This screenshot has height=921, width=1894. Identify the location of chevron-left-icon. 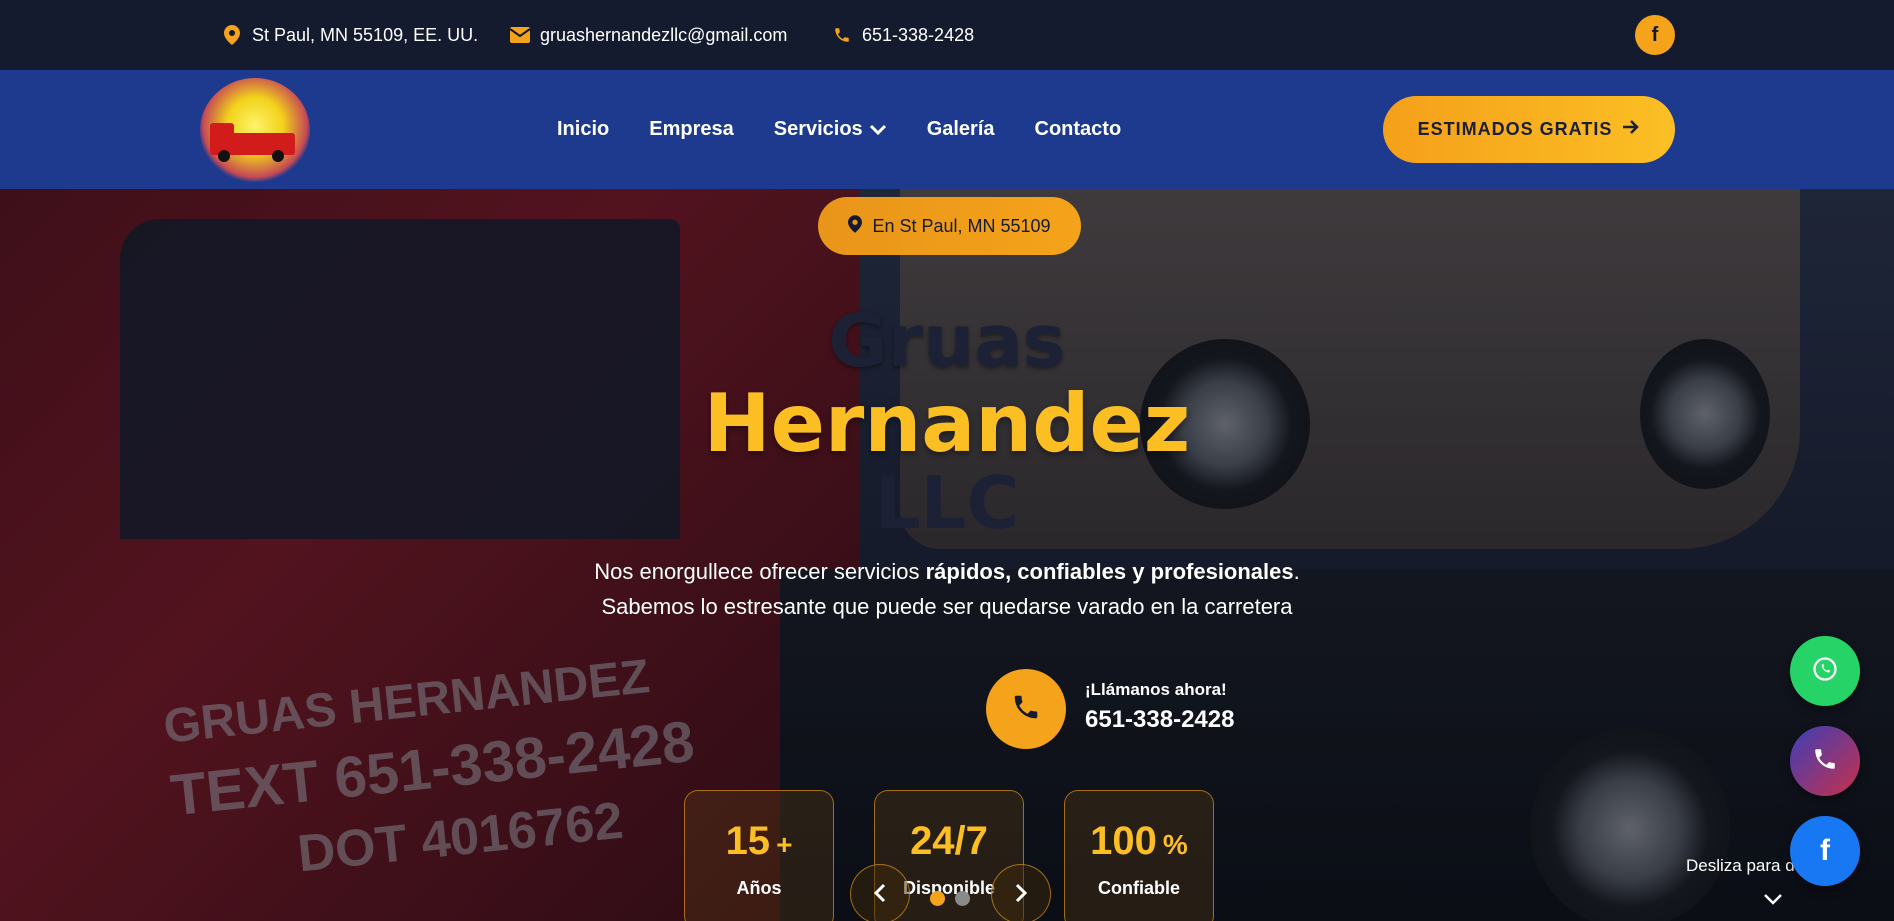
(880, 894).